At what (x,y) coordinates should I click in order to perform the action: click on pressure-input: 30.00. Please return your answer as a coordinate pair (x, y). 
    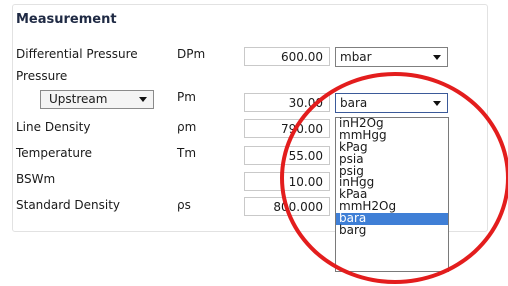
    Looking at the image, I should click on (287, 102).